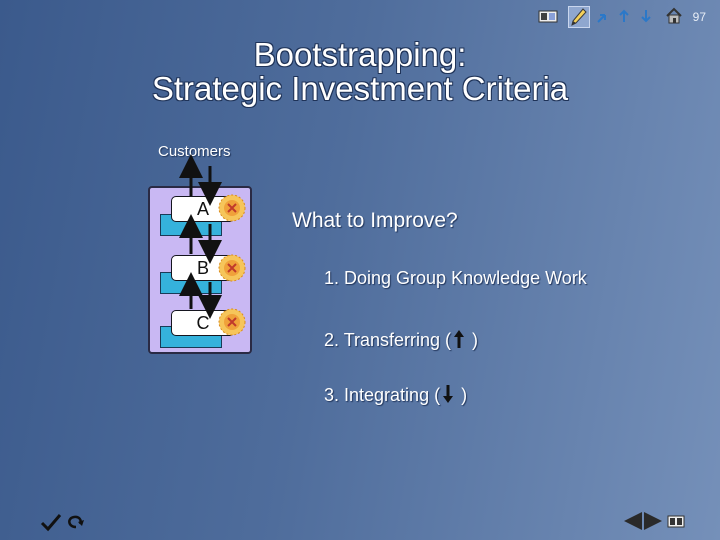 Image resolution: width=720 pixels, height=540 pixels. Describe the element at coordinates (455, 278) in the screenshot. I see `list-item: 1. Doing Group Knowledge Work` at that location.